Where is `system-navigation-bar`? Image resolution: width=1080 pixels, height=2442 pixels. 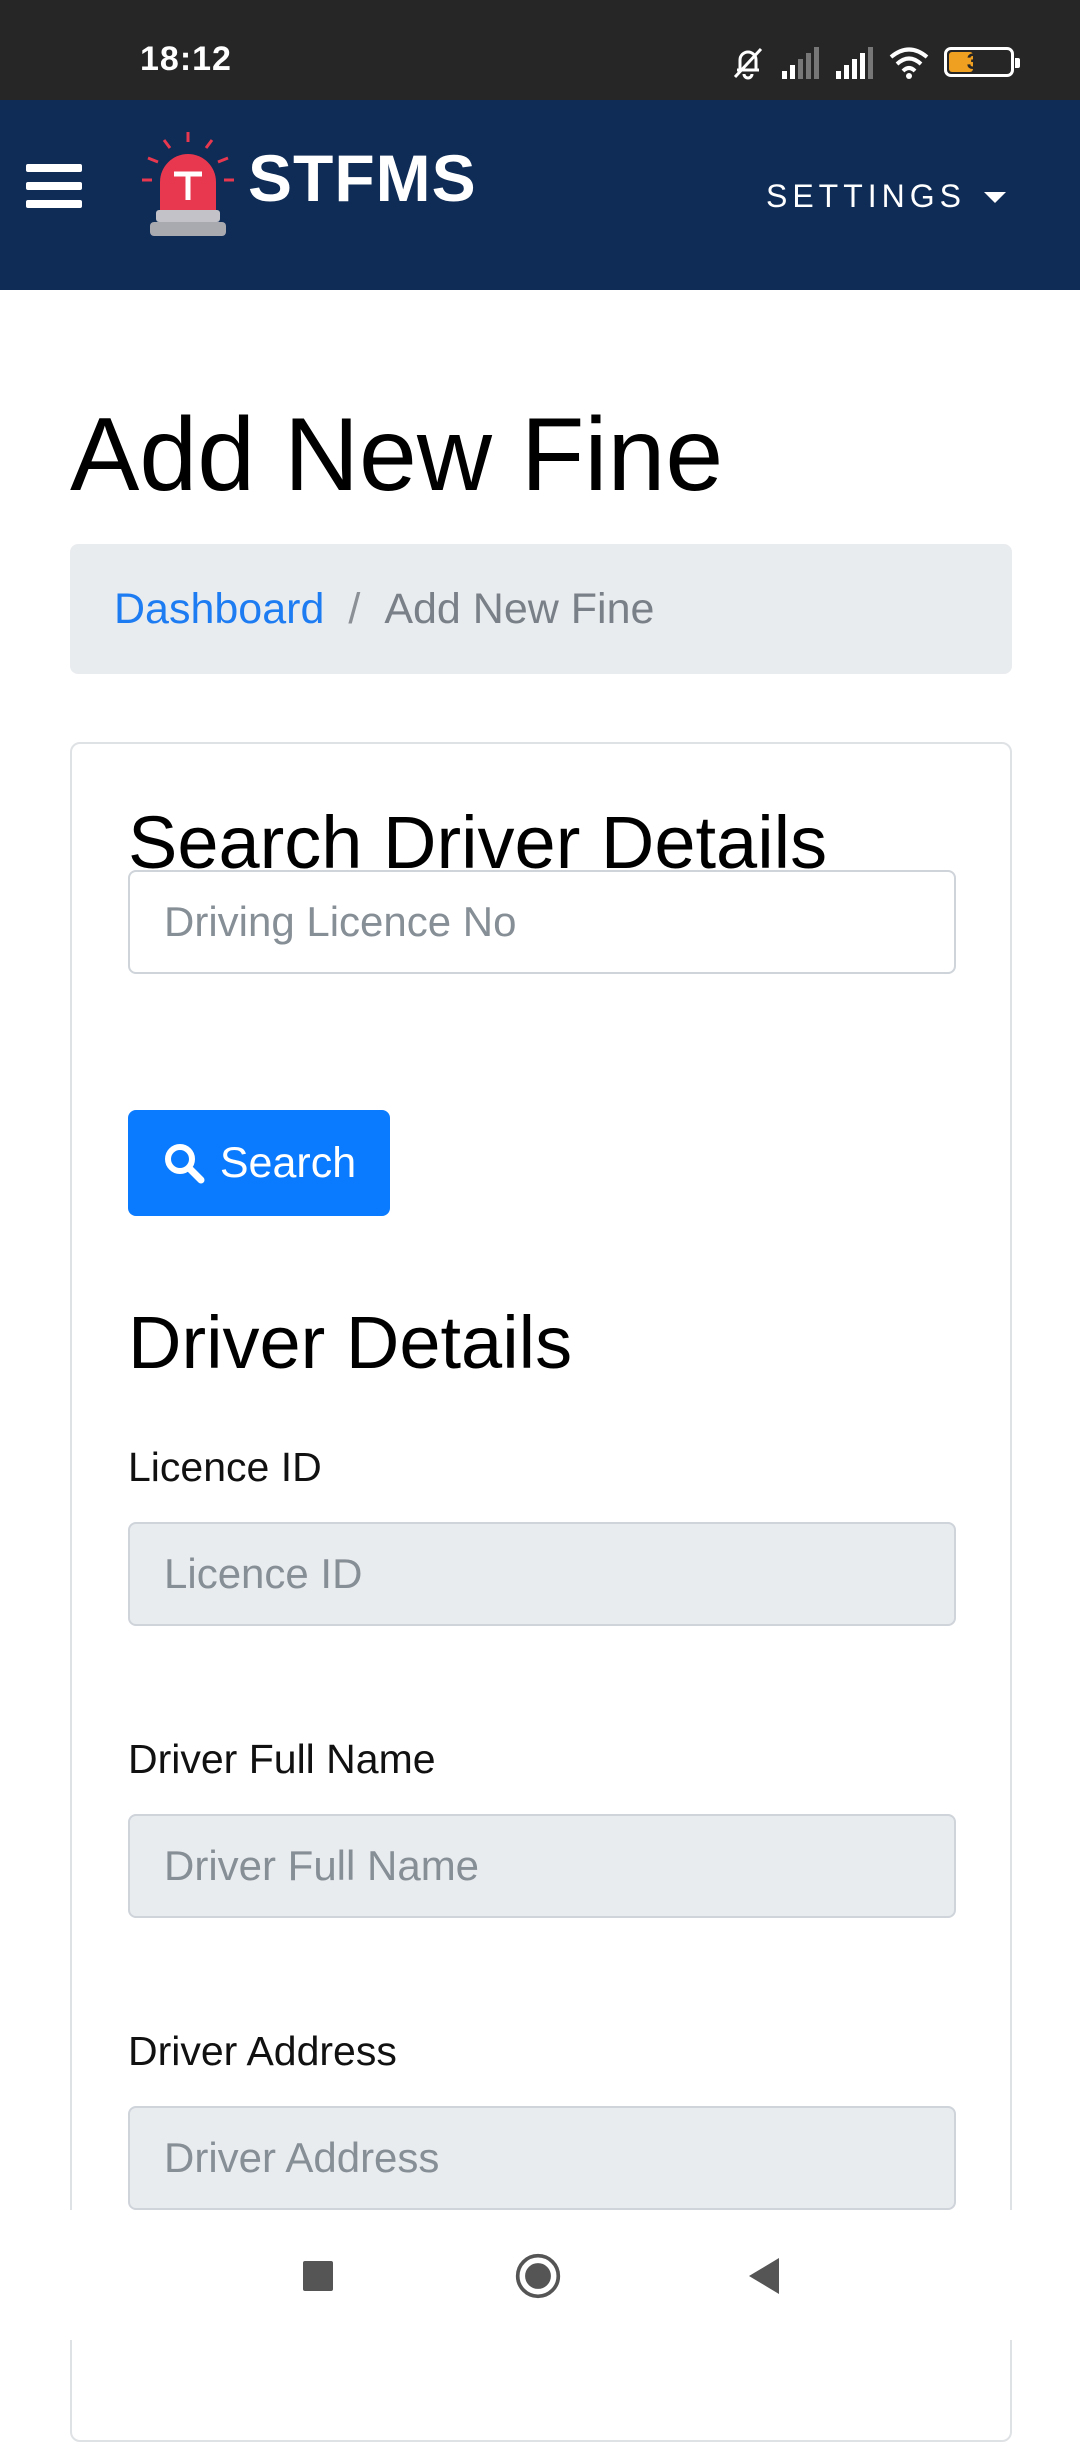 system-navigation-bar is located at coordinates (540, 2275).